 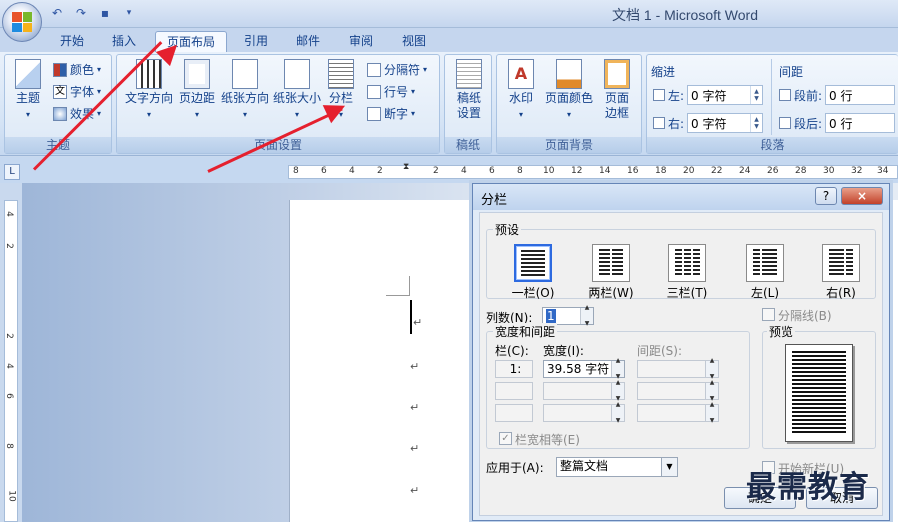 I want to click on spacing-after-icon, so click(x=785, y=123).